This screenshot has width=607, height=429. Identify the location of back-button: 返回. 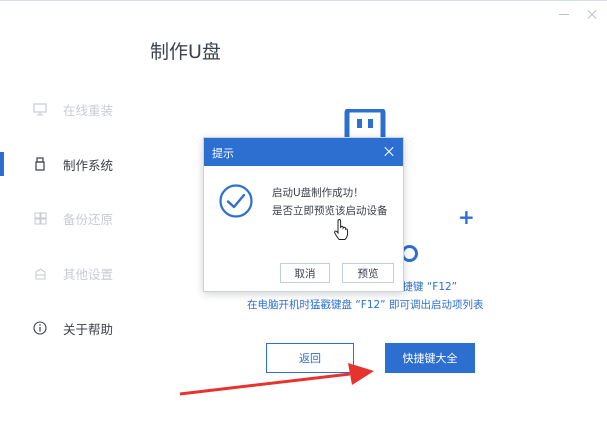
(310, 358).